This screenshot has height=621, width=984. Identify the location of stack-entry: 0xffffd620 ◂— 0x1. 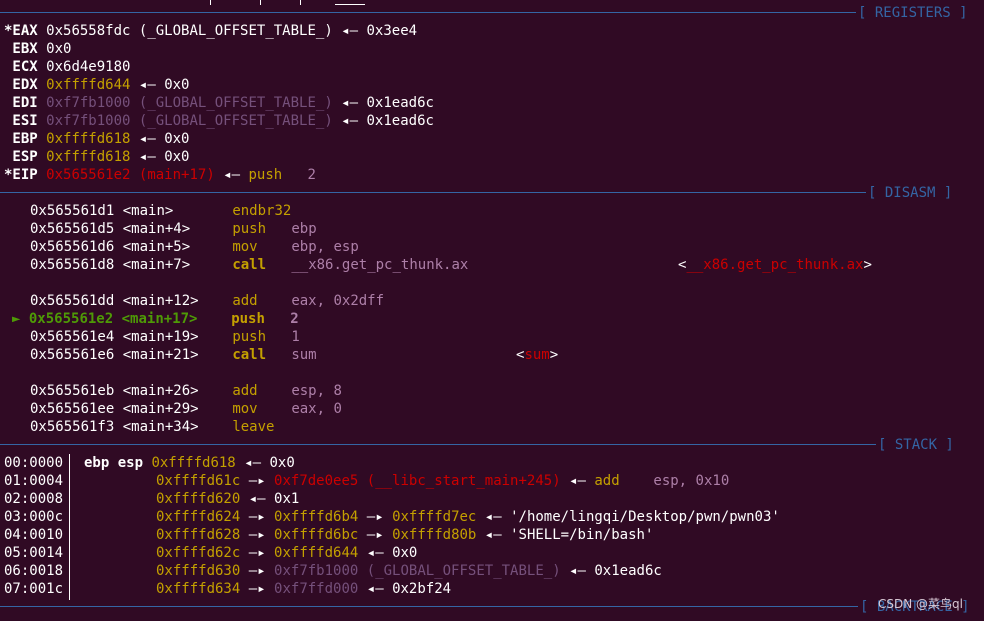
(228, 499).